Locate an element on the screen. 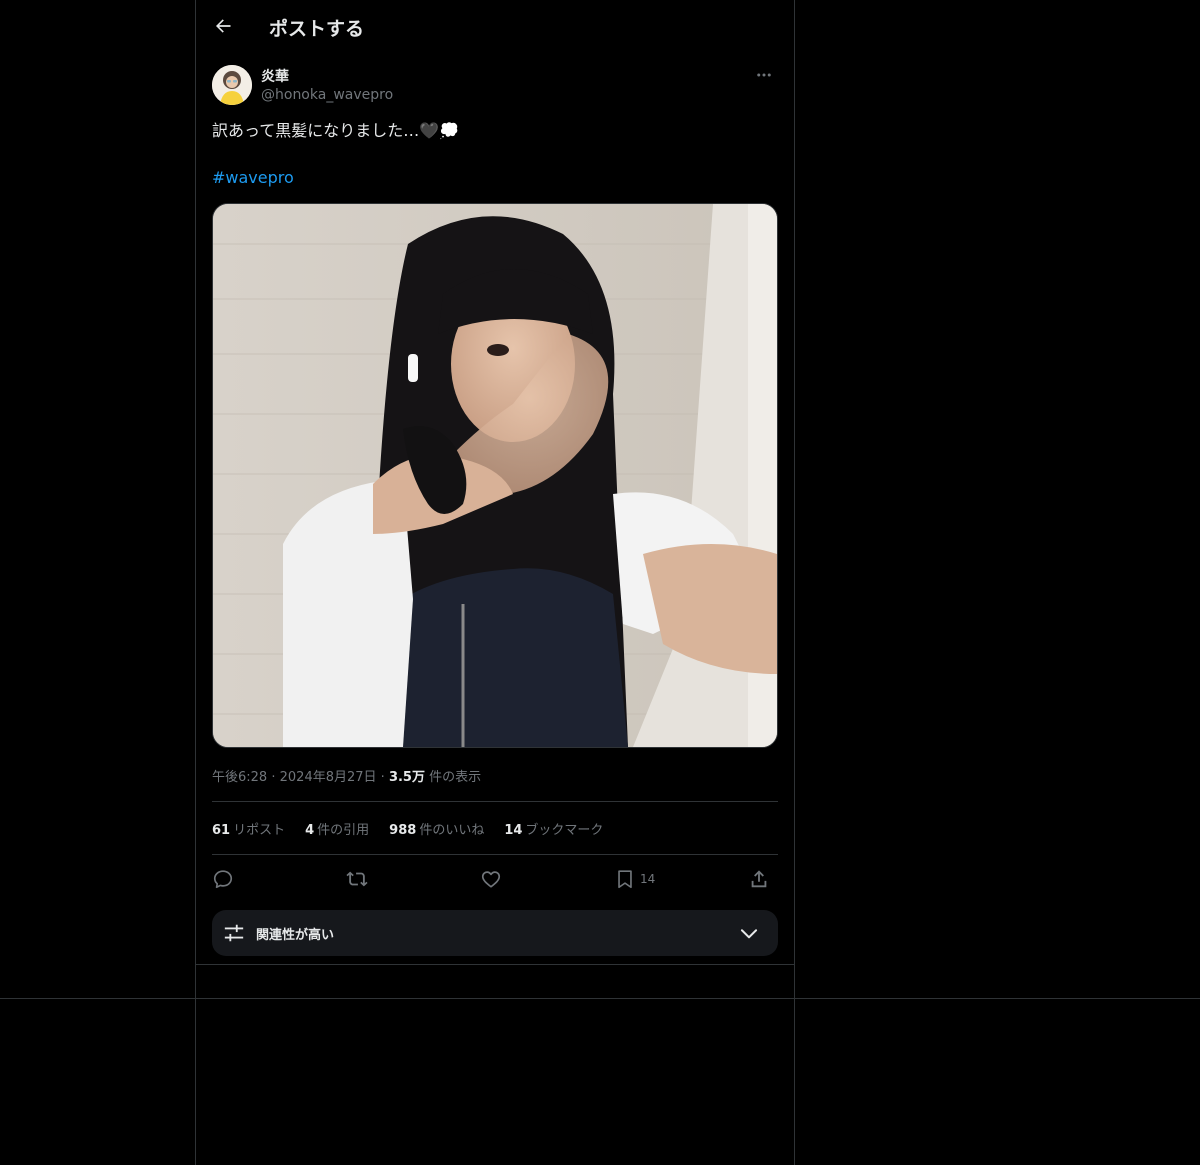 Image resolution: width=1200 pixels, height=1165 pixels. avatar is located at coordinates (232, 85).